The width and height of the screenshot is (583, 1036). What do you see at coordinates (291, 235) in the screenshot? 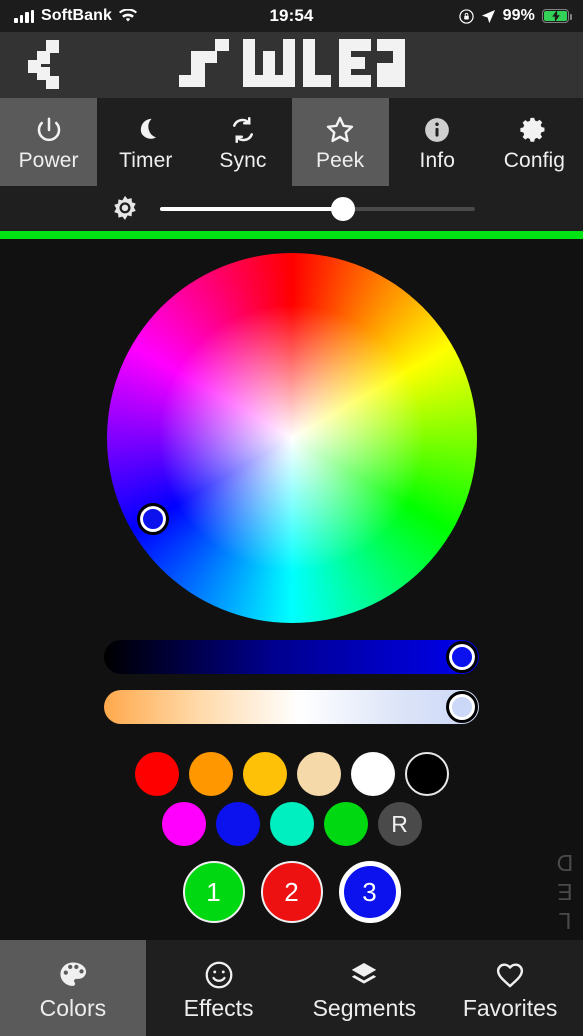
I see `accent-divider` at bounding box center [291, 235].